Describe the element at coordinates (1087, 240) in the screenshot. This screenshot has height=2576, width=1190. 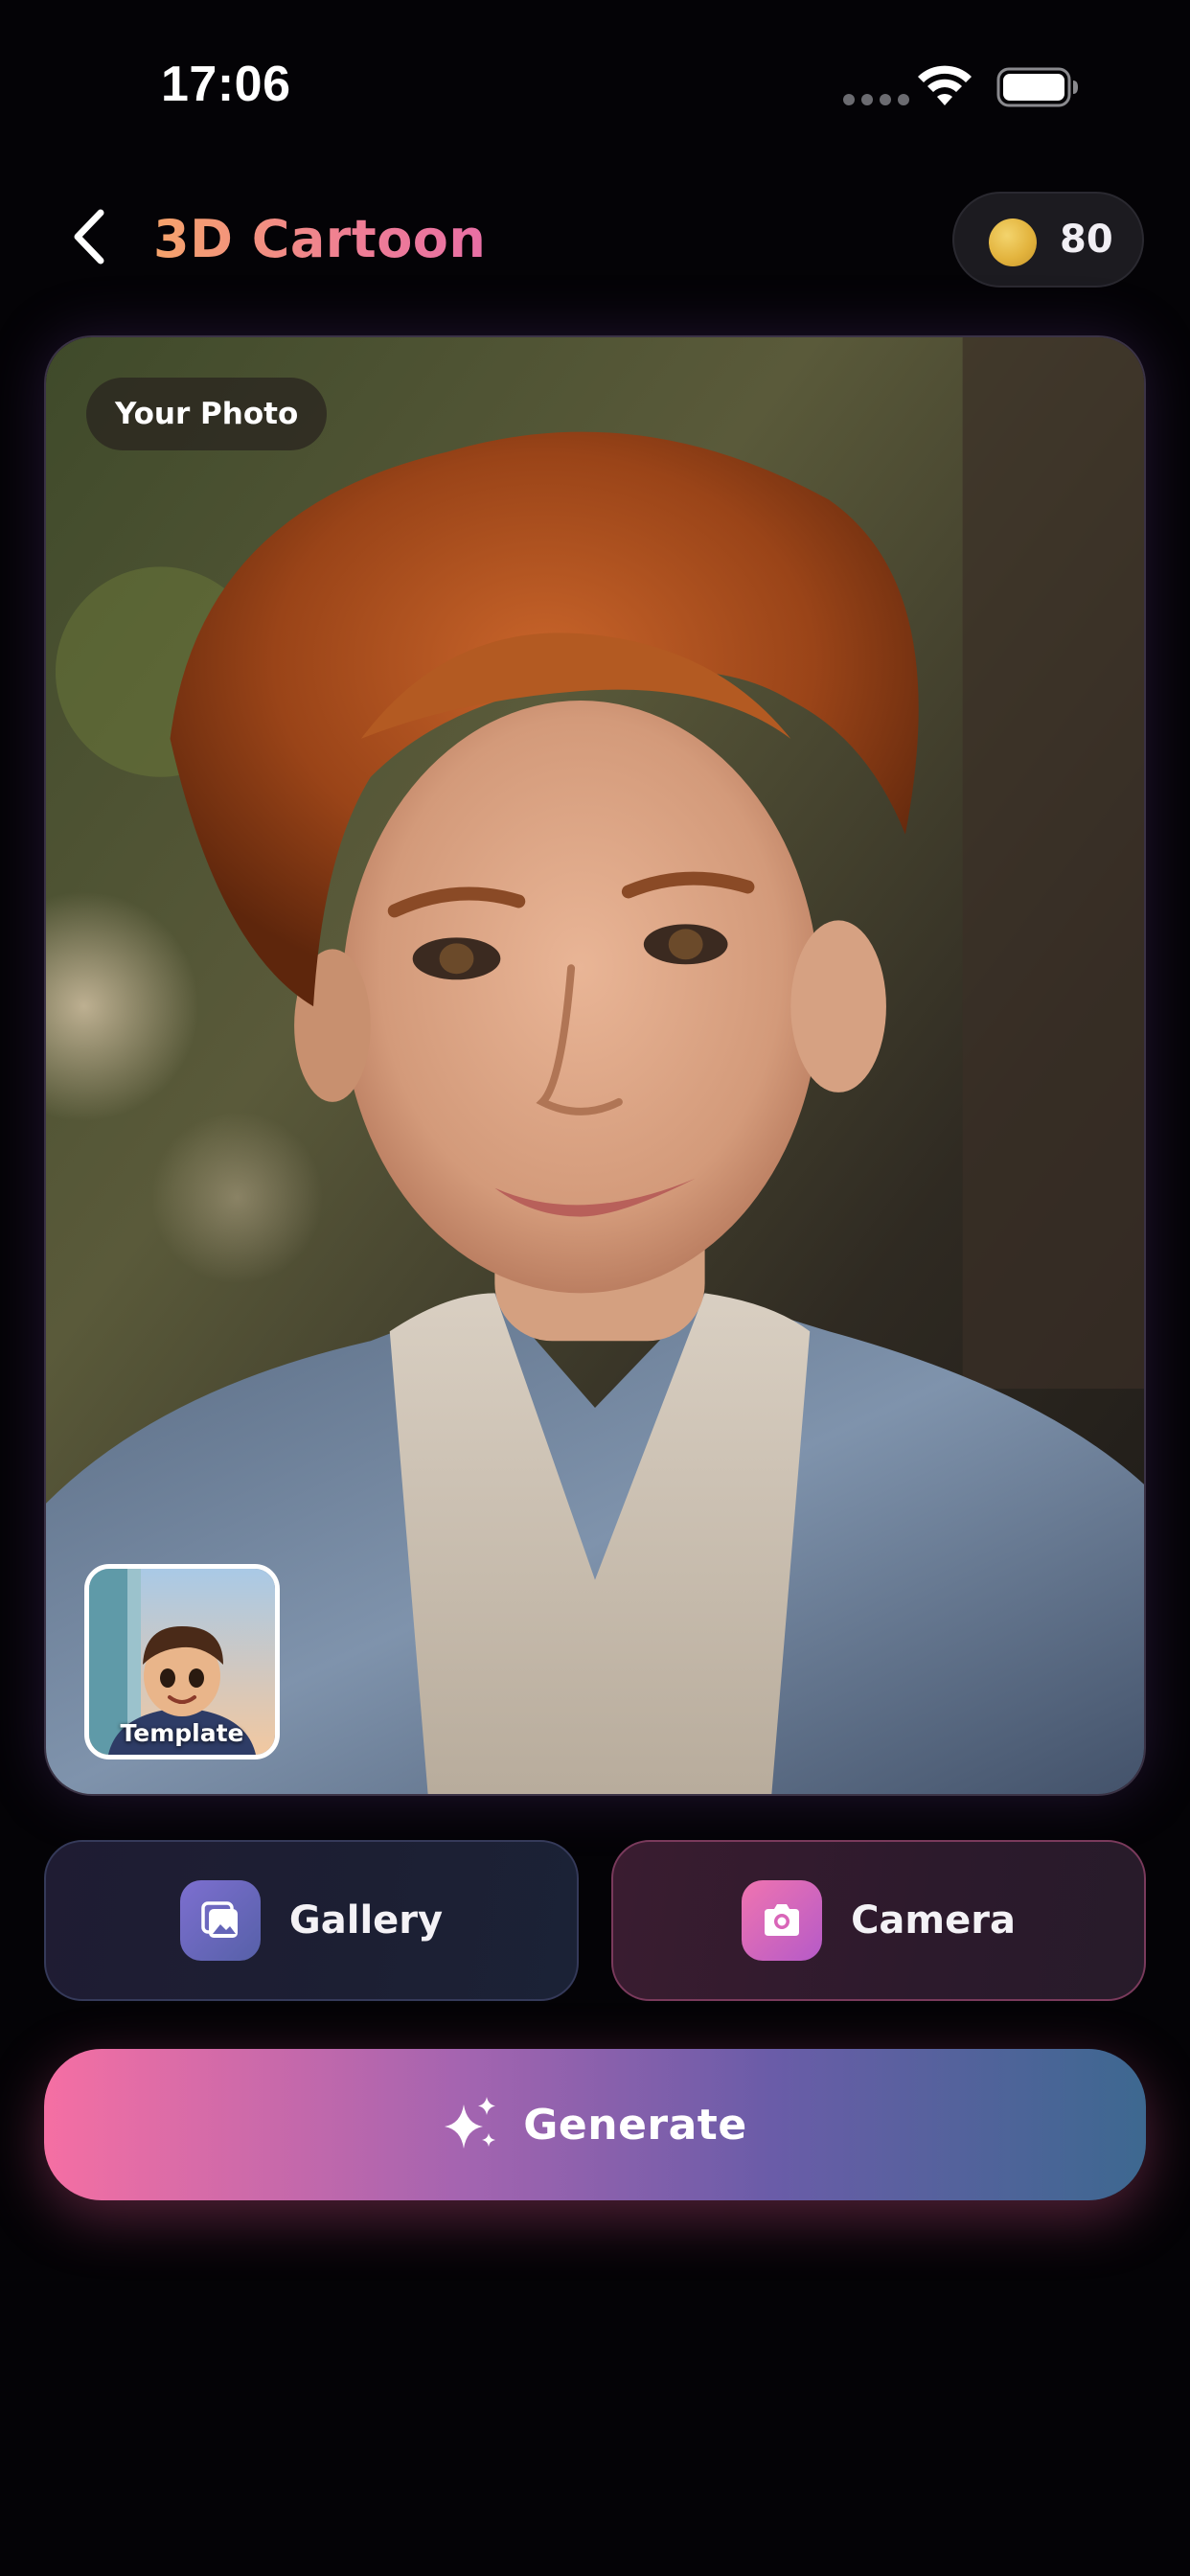
I see `coin-count: 80` at that location.